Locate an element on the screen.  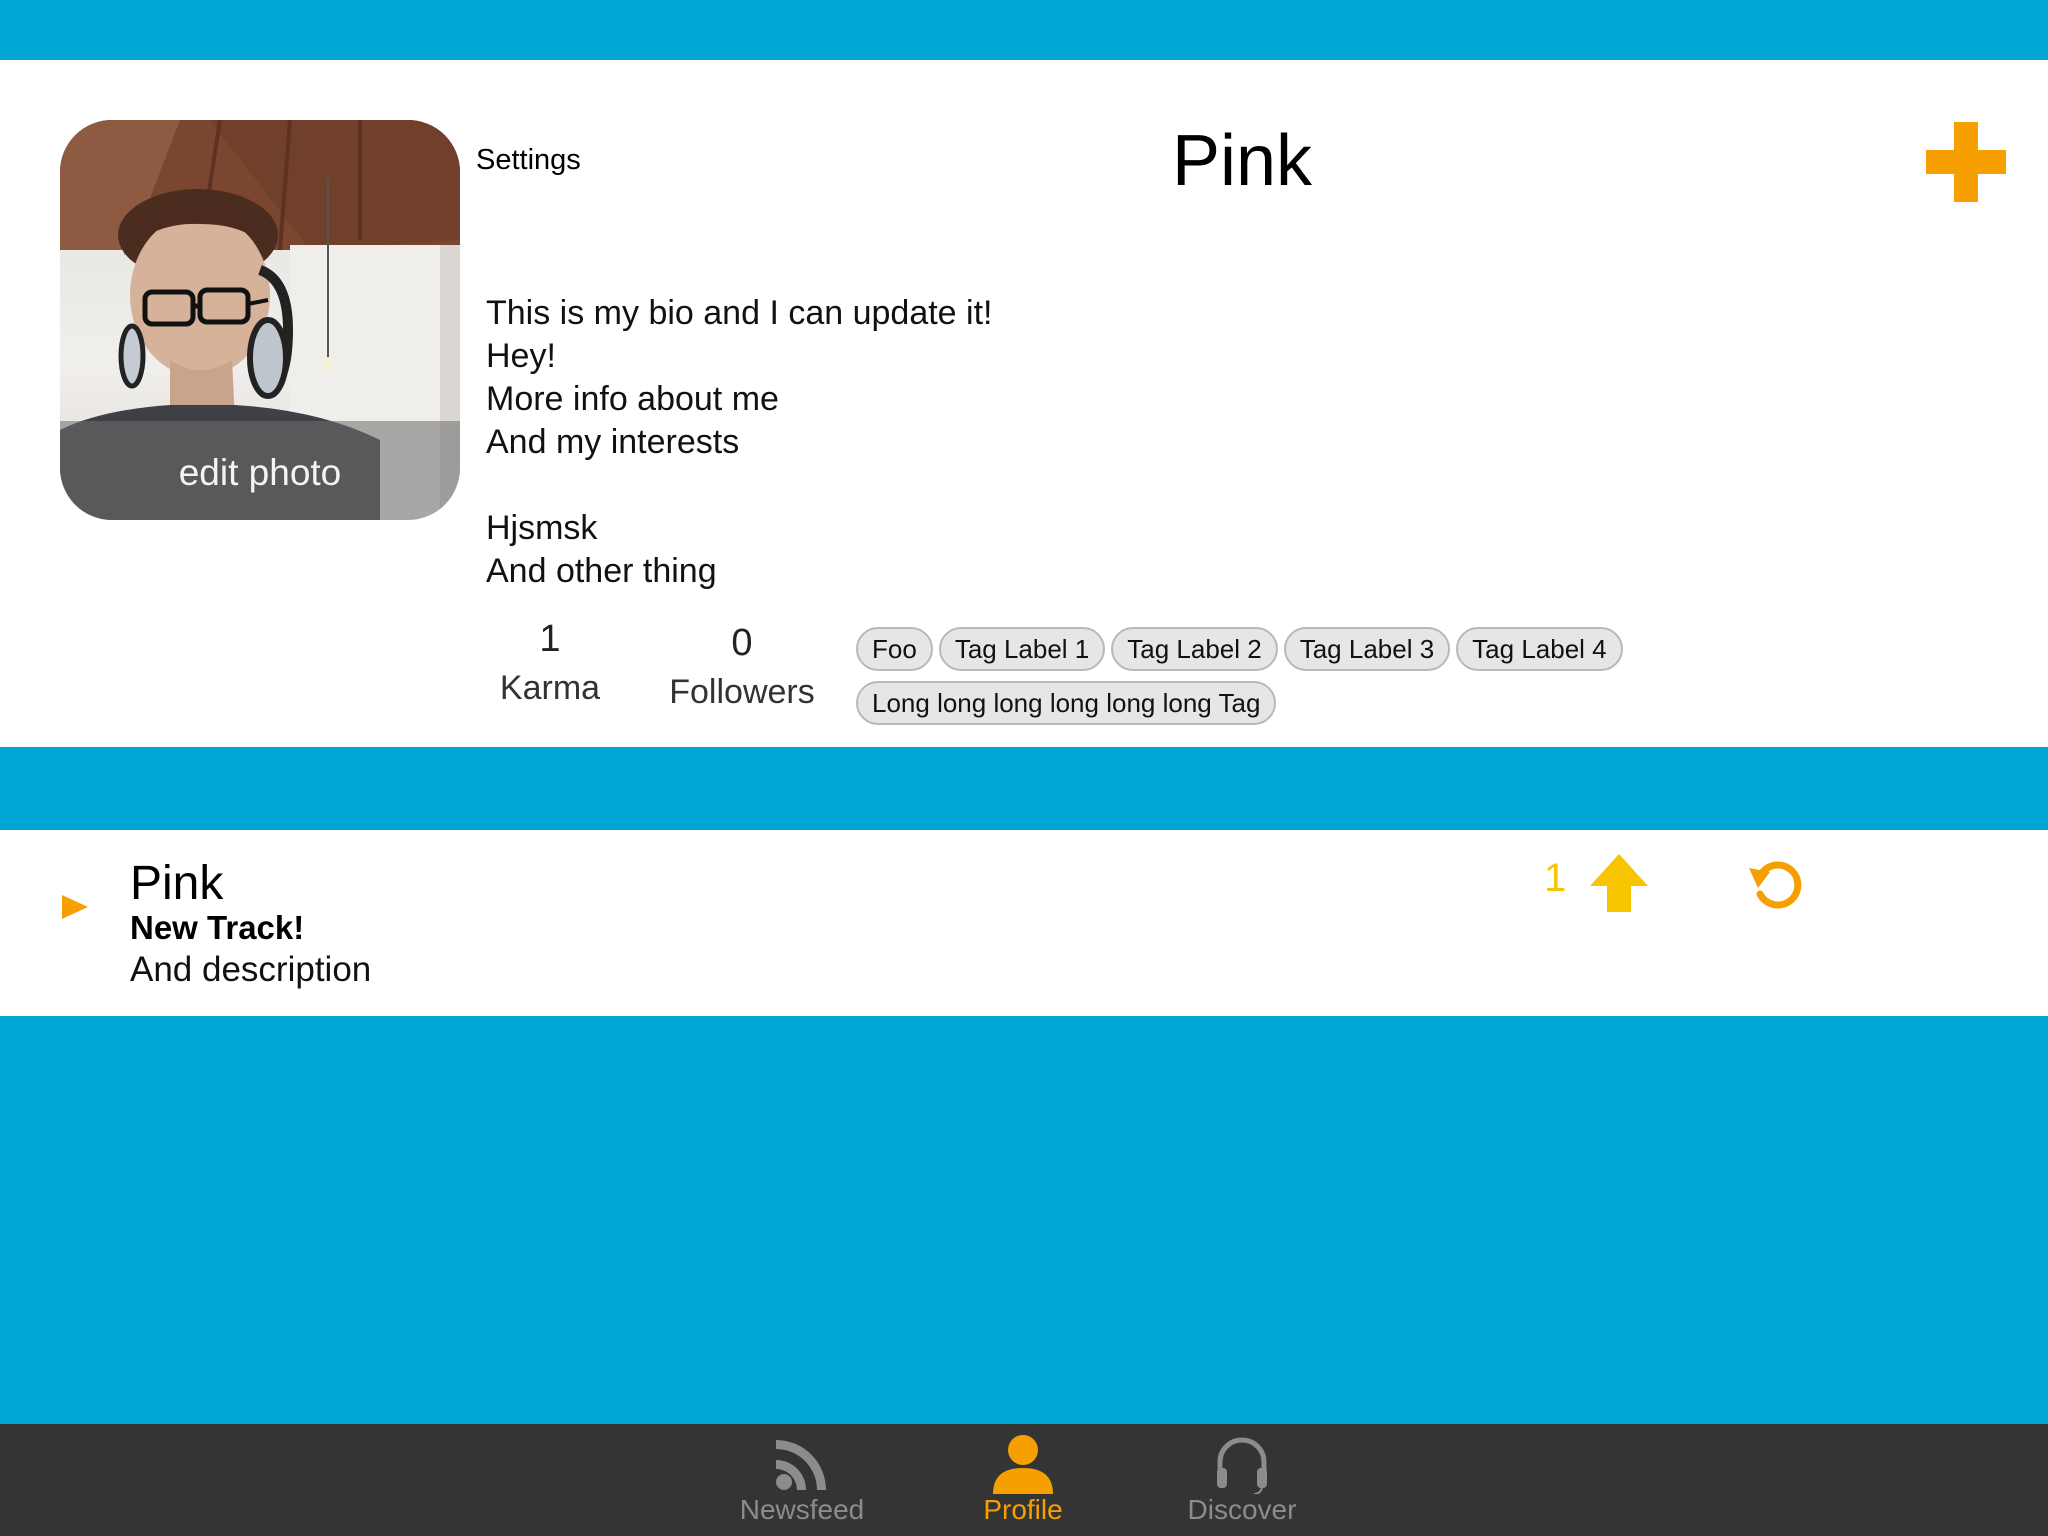
karma-label: Karma is located at coordinates (550, 688).